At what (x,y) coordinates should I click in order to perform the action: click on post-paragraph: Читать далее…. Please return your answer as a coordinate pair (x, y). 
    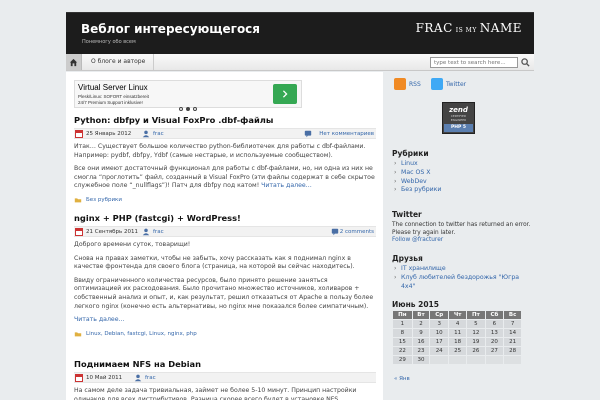
    Looking at the image, I should click on (225, 320).